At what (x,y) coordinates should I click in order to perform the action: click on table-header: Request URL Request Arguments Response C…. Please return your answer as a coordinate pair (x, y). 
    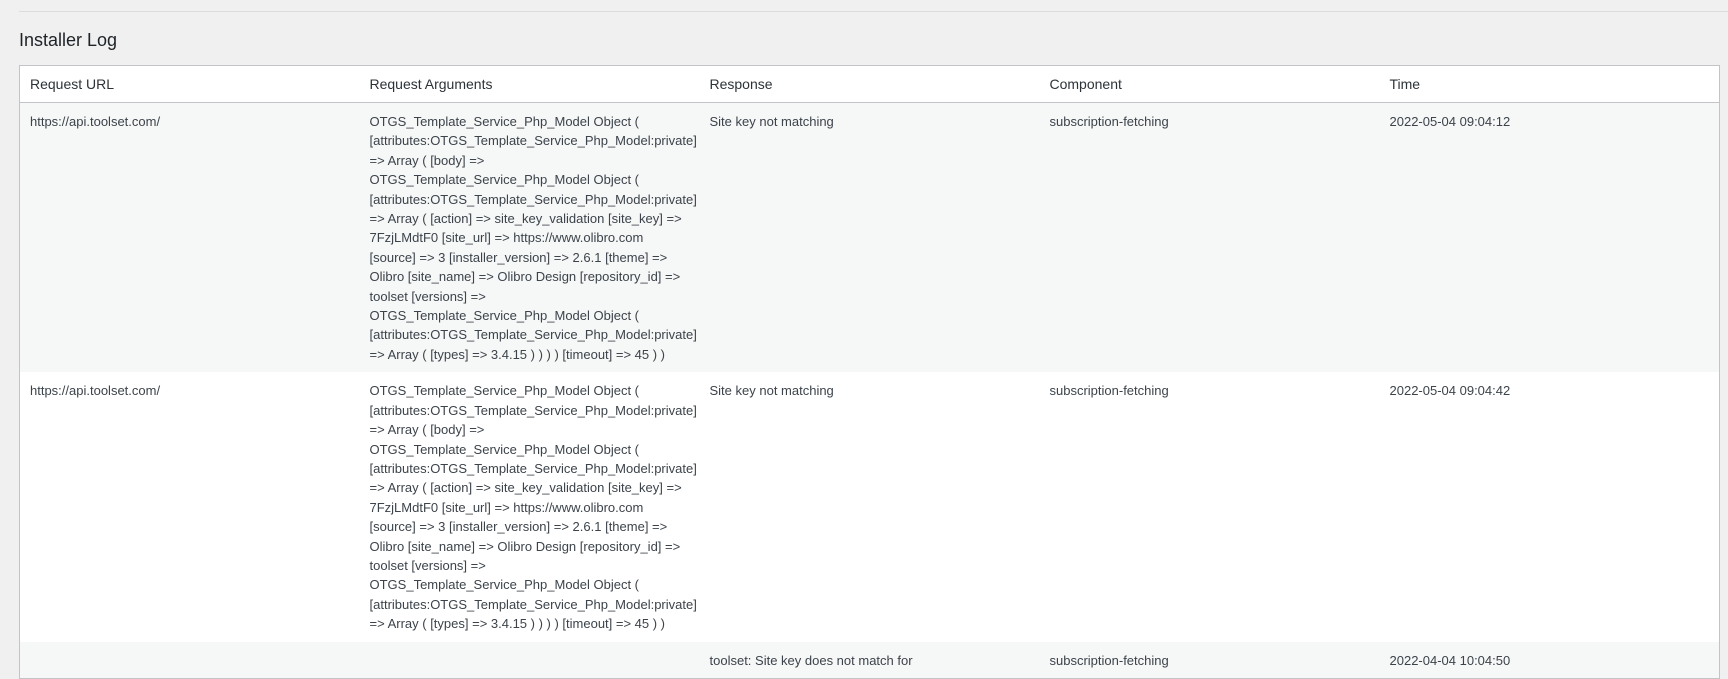
    Looking at the image, I should click on (869, 84).